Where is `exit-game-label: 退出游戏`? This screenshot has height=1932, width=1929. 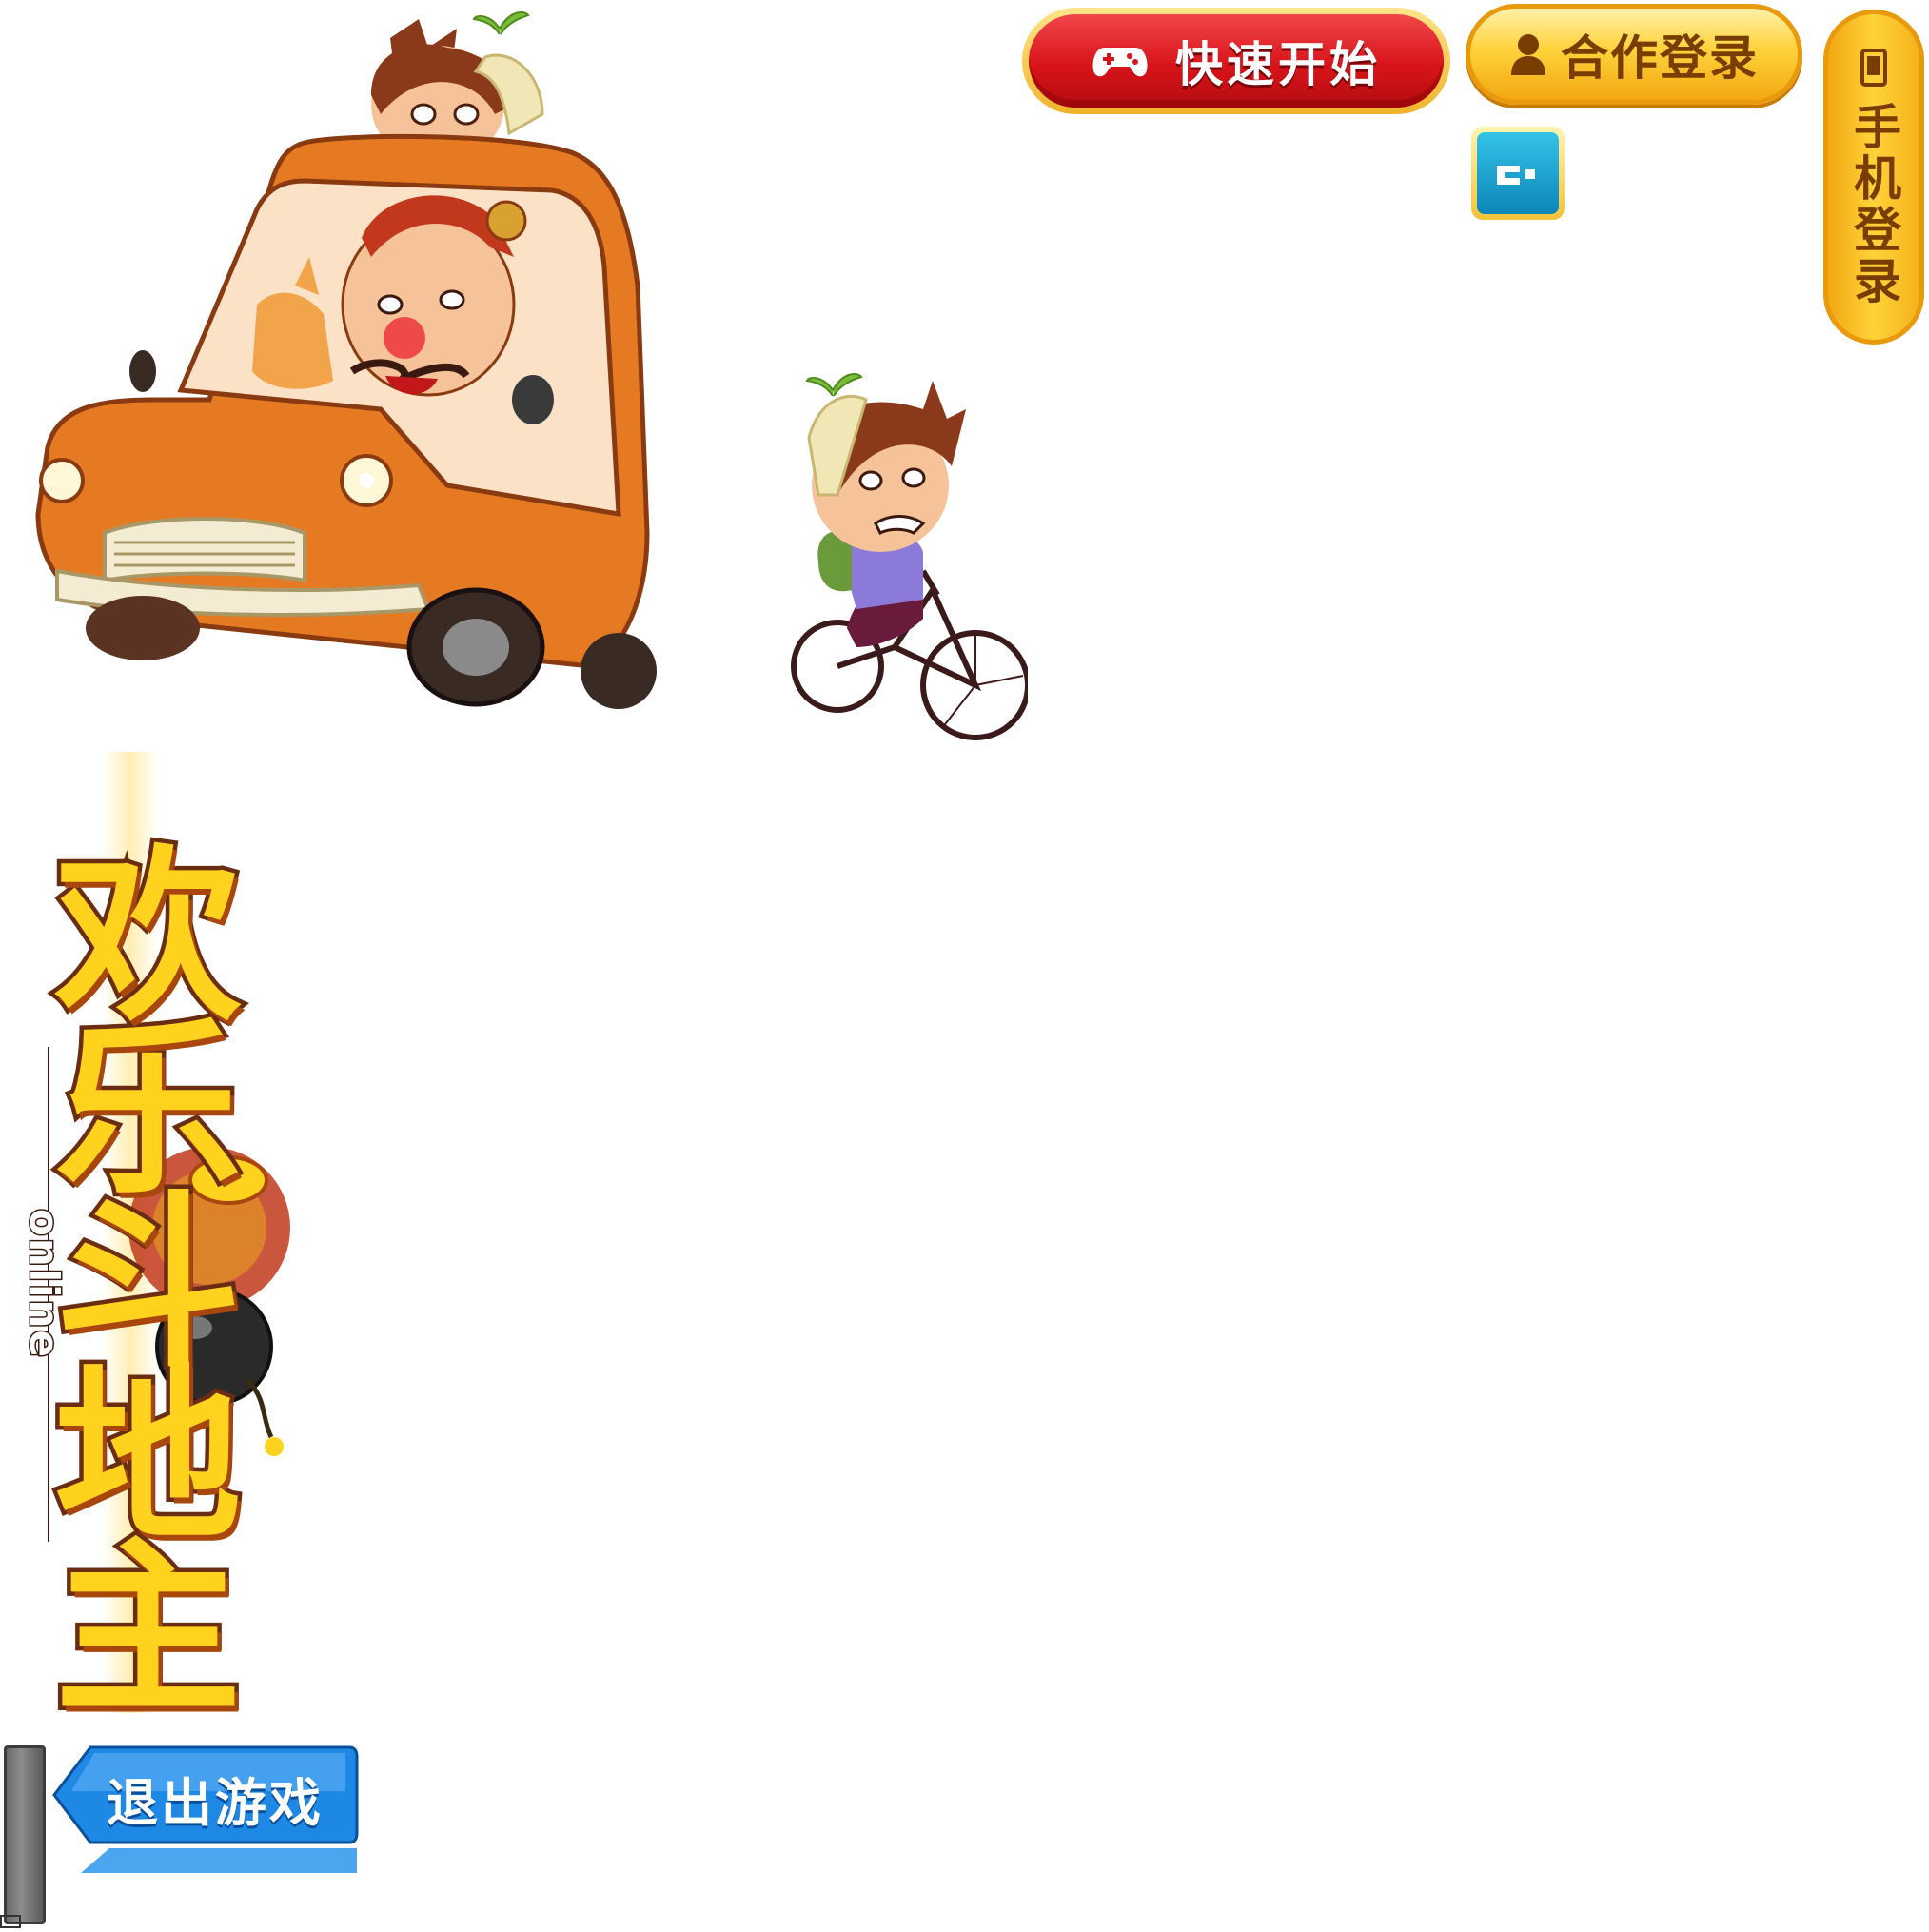
exit-game-label: 退出游戏 is located at coordinates (215, 1803).